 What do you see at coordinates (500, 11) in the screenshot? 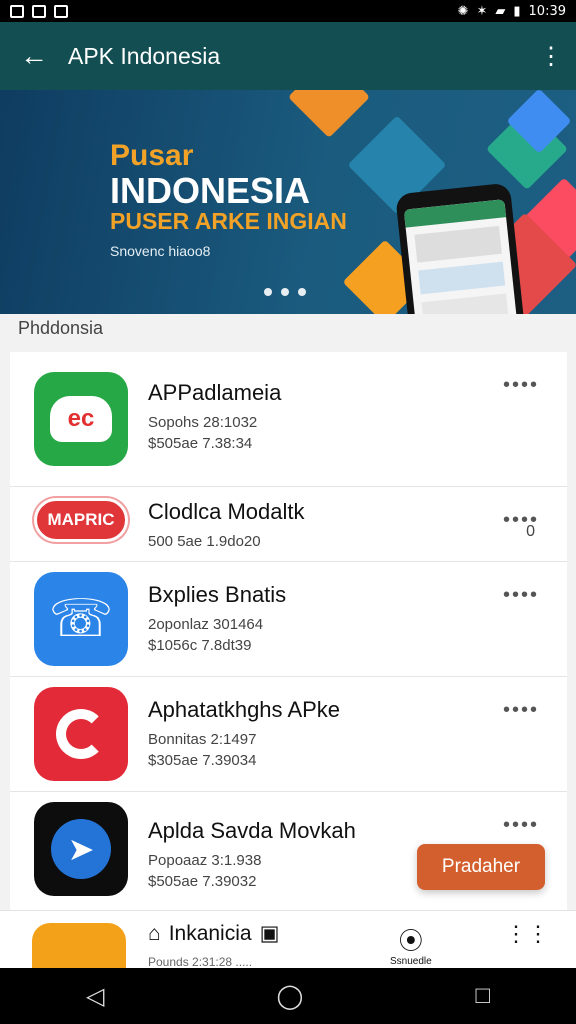
I see `signal-icon: ▰` at bounding box center [500, 11].